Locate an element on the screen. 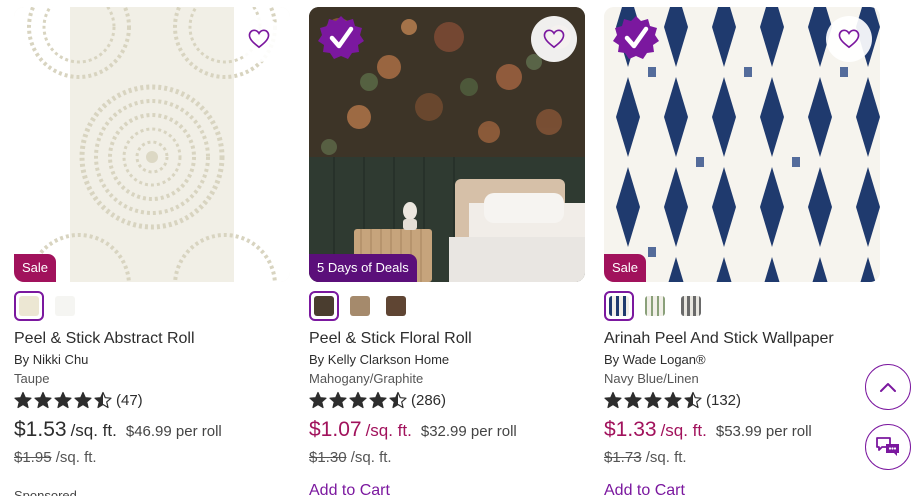 The image size is (919, 496). product-variant: Mahogany/Graphite is located at coordinates (366, 378).